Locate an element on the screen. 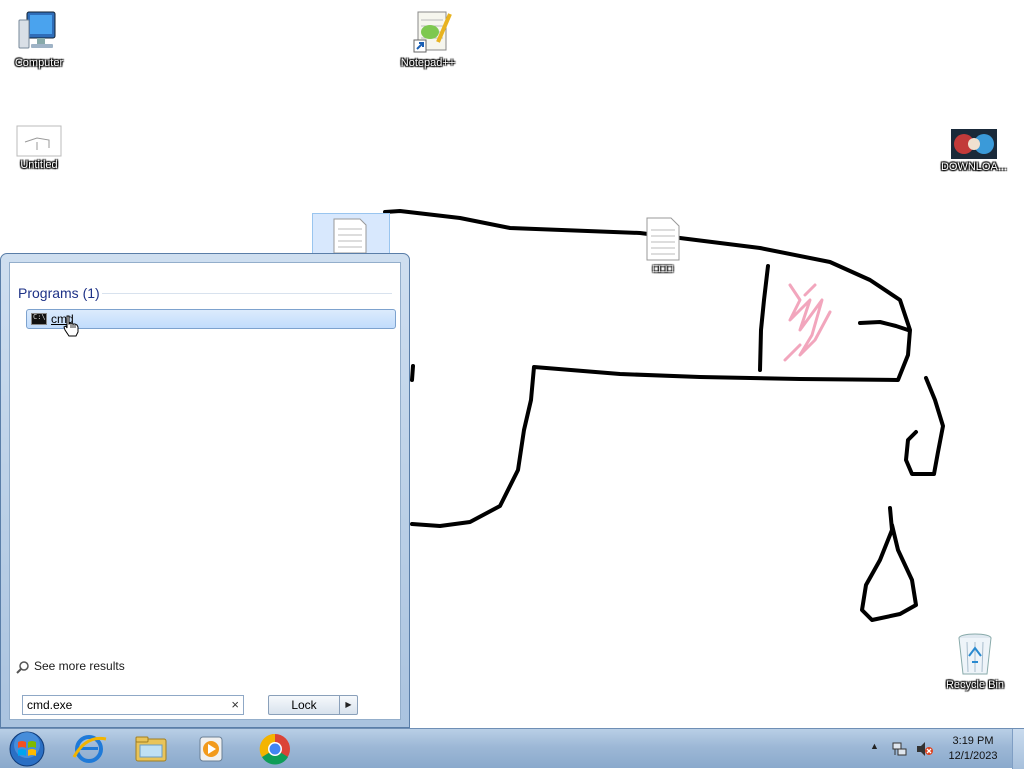 The width and height of the screenshot is (1024, 769). programs-divider is located at coordinates (247, 293).